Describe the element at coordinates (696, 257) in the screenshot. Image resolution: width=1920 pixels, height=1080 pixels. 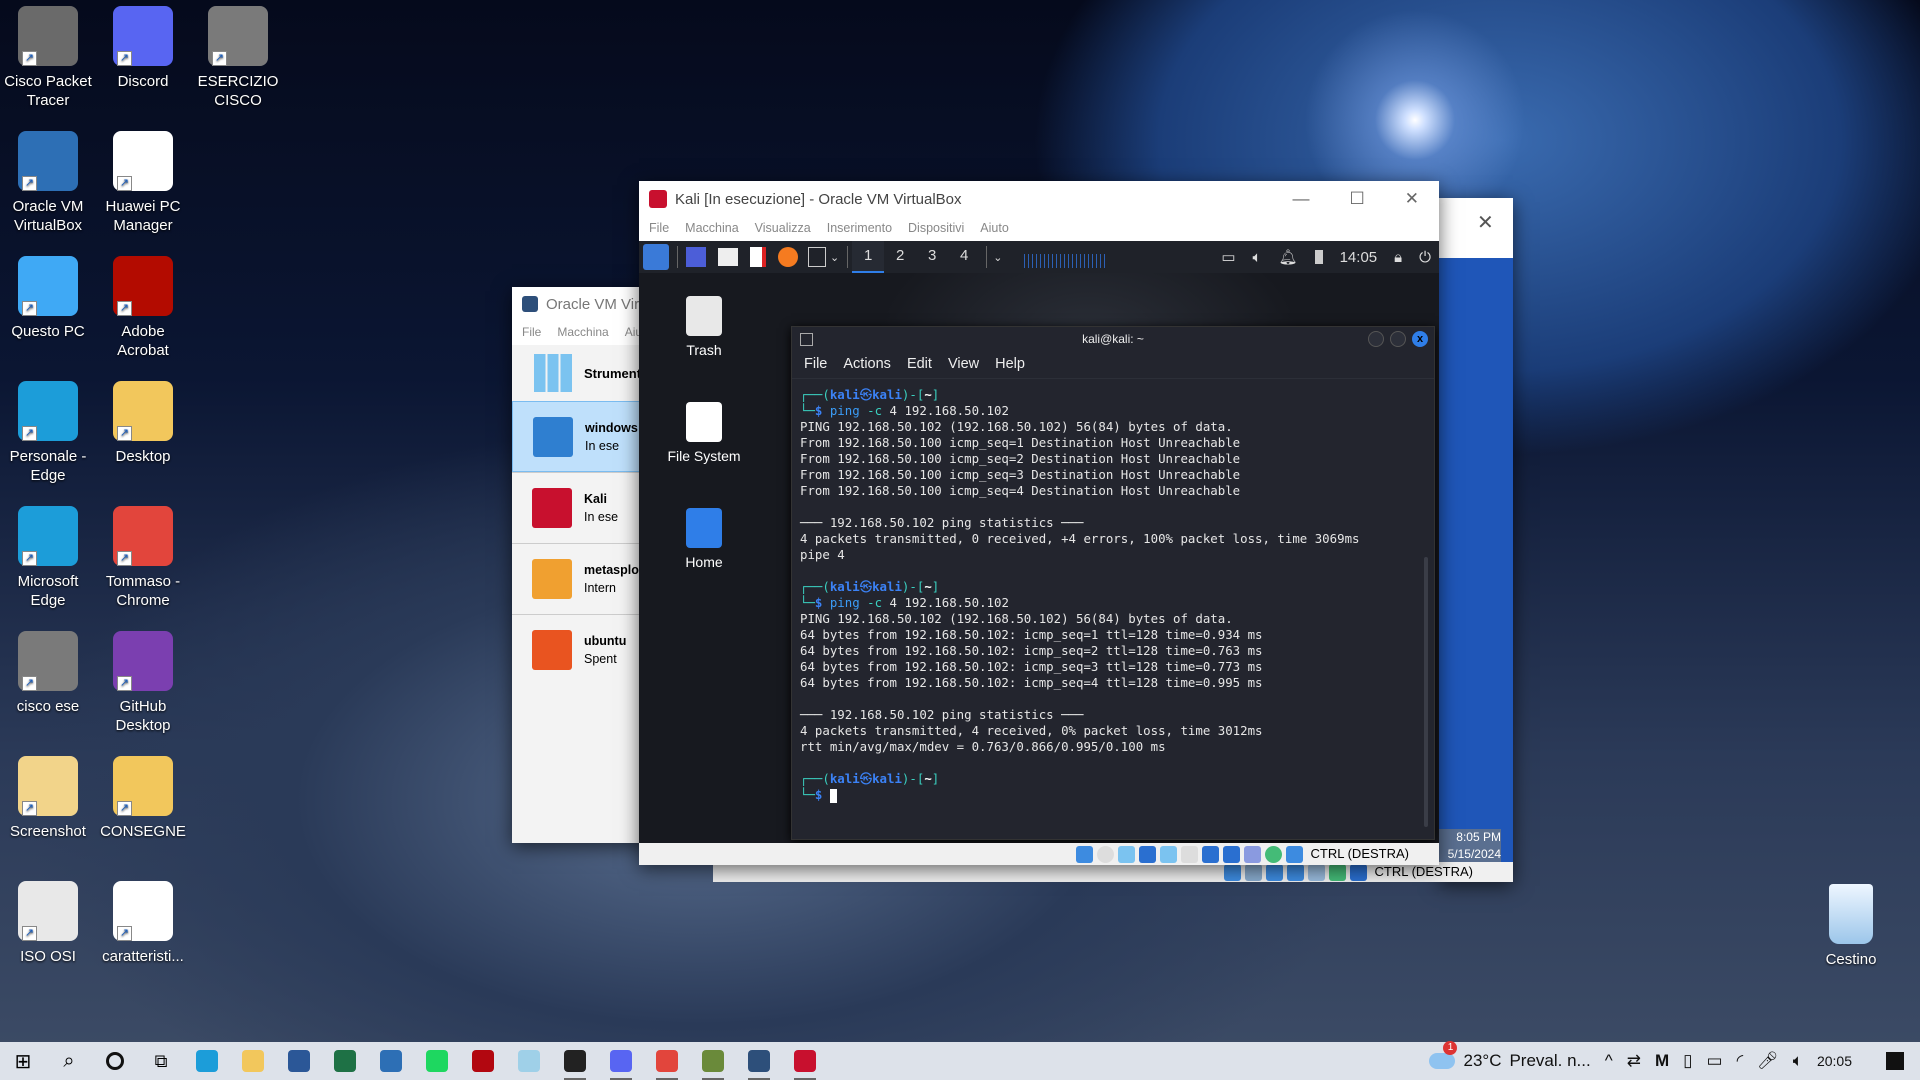
I see `show-desktop-icon` at that location.